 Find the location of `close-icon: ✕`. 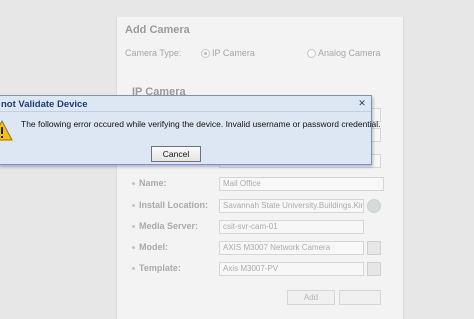

close-icon: ✕ is located at coordinates (362, 104).